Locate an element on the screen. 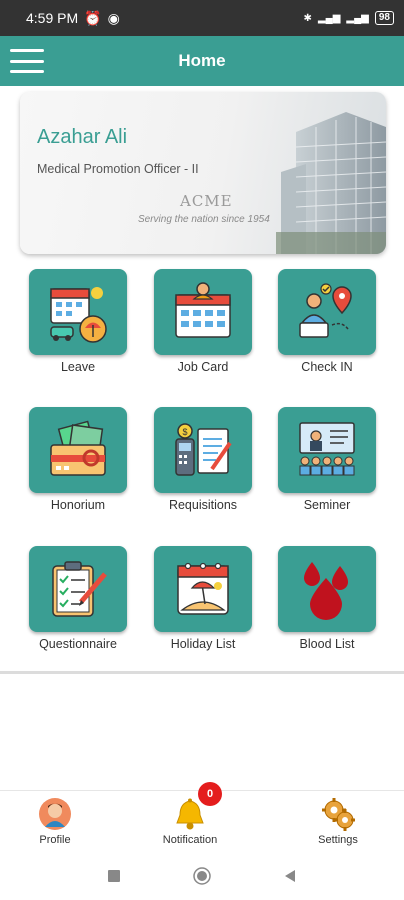 This screenshot has width=404, height=900. grid-item-honorium: Honorium is located at coordinates (78, 459).